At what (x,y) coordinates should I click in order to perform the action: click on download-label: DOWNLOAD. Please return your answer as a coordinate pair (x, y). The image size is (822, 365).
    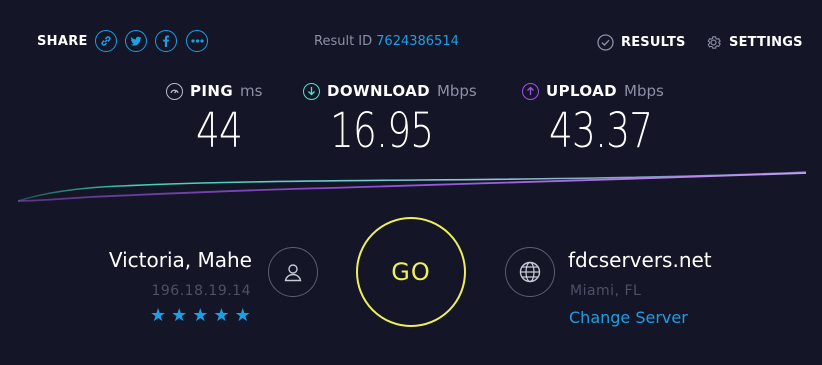
    Looking at the image, I should click on (378, 91).